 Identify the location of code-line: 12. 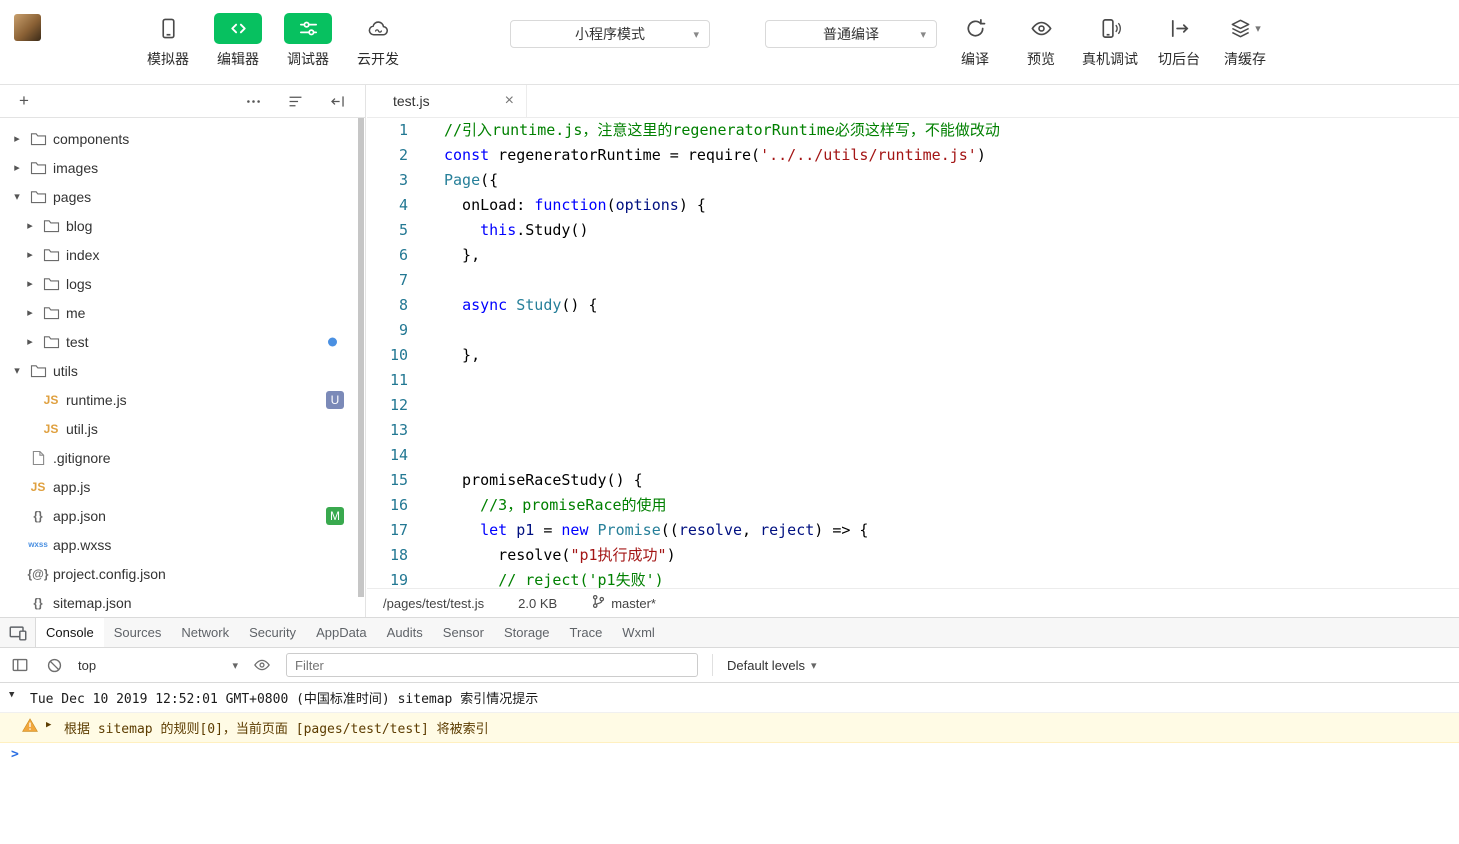
(913, 405).